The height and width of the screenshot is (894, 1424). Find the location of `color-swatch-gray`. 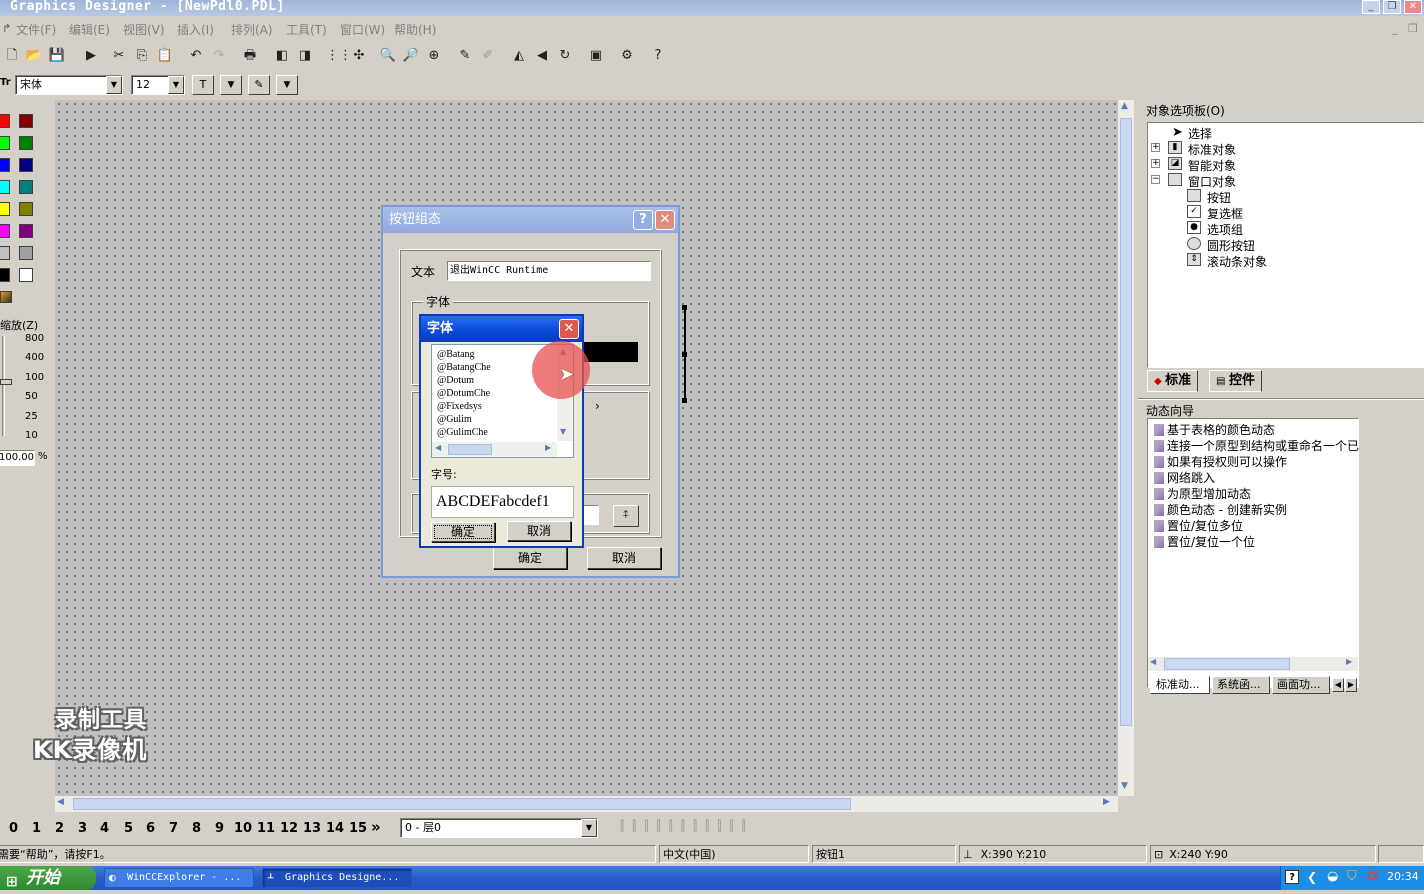

color-swatch-gray is located at coordinates (26, 253).